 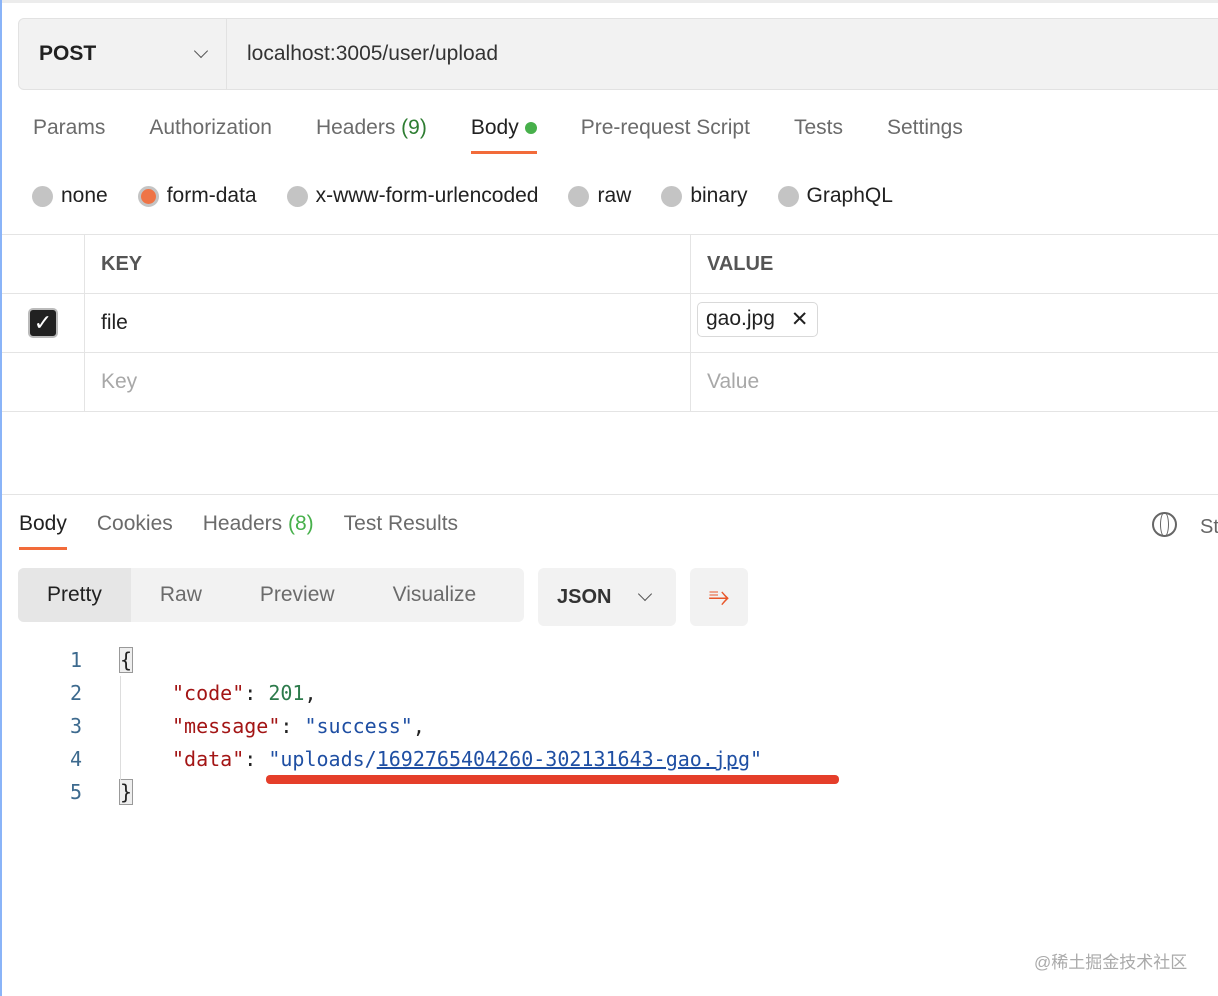 What do you see at coordinates (297, 595) in the screenshot?
I see `view-preview: Preview` at bounding box center [297, 595].